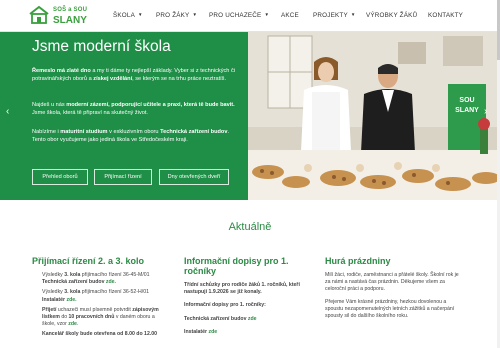 Image resolution: width=500 pixels, height=348 pixels. Describe the element at coordinates (467, 110) in the screenshot. I see `banner-text-main: SLANY` at that location.